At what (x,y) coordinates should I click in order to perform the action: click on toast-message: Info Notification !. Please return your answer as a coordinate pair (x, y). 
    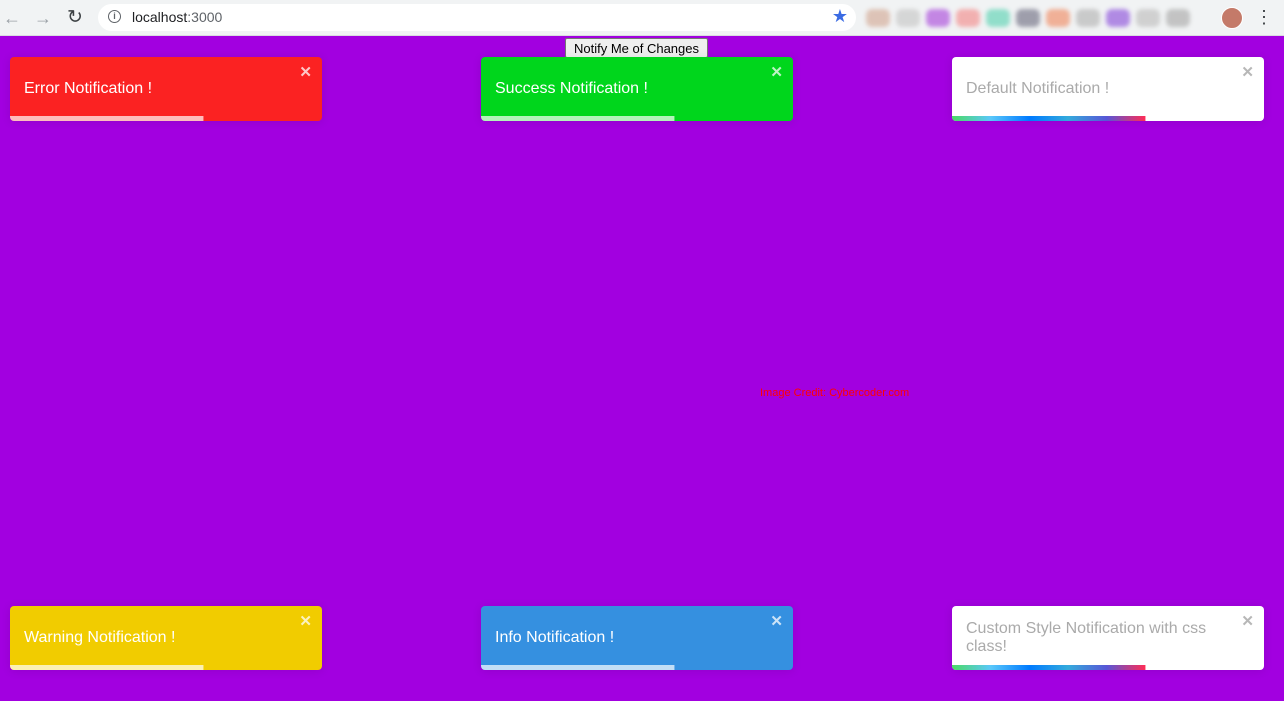
    Looking at the image, I should click on (555, 637).